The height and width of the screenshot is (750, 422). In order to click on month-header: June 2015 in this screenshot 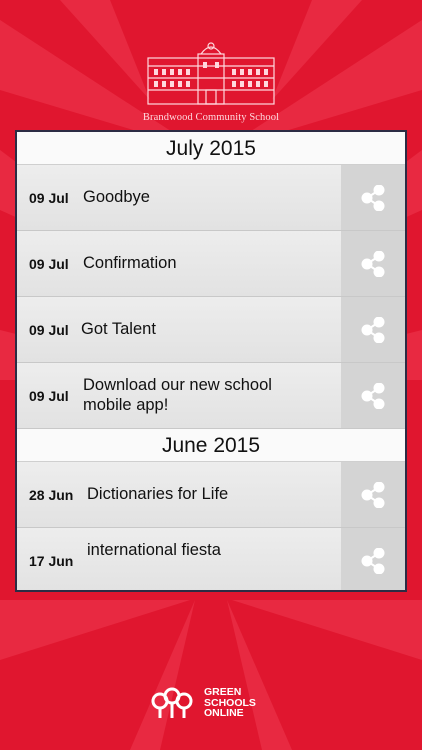, I will do `click(211, 445)`.